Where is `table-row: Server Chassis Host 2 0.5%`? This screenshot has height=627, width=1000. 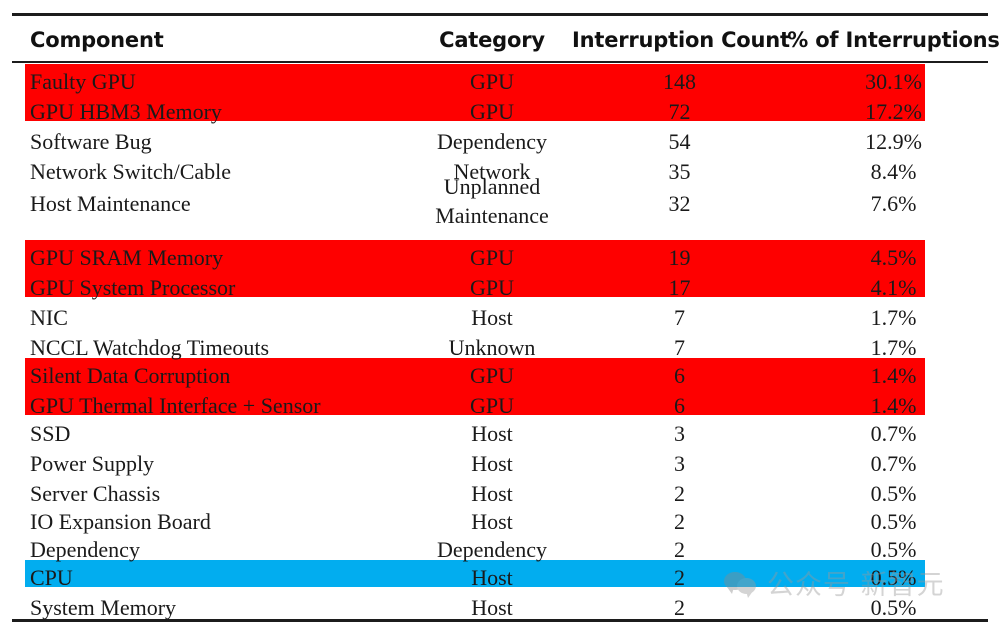
table-row: Server Chassis Host 2 0.5% is located at coordinates (500, 495).